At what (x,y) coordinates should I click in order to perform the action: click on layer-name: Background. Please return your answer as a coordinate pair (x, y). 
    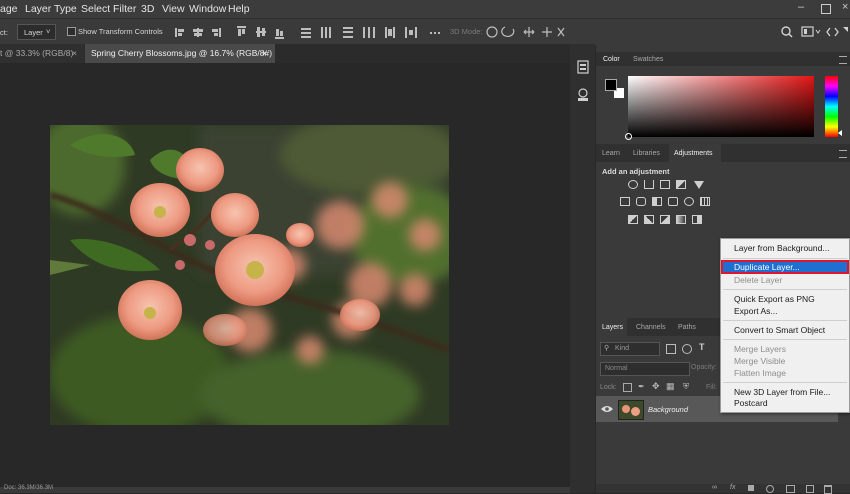
    Looking at the image, I should click on (668, 409).